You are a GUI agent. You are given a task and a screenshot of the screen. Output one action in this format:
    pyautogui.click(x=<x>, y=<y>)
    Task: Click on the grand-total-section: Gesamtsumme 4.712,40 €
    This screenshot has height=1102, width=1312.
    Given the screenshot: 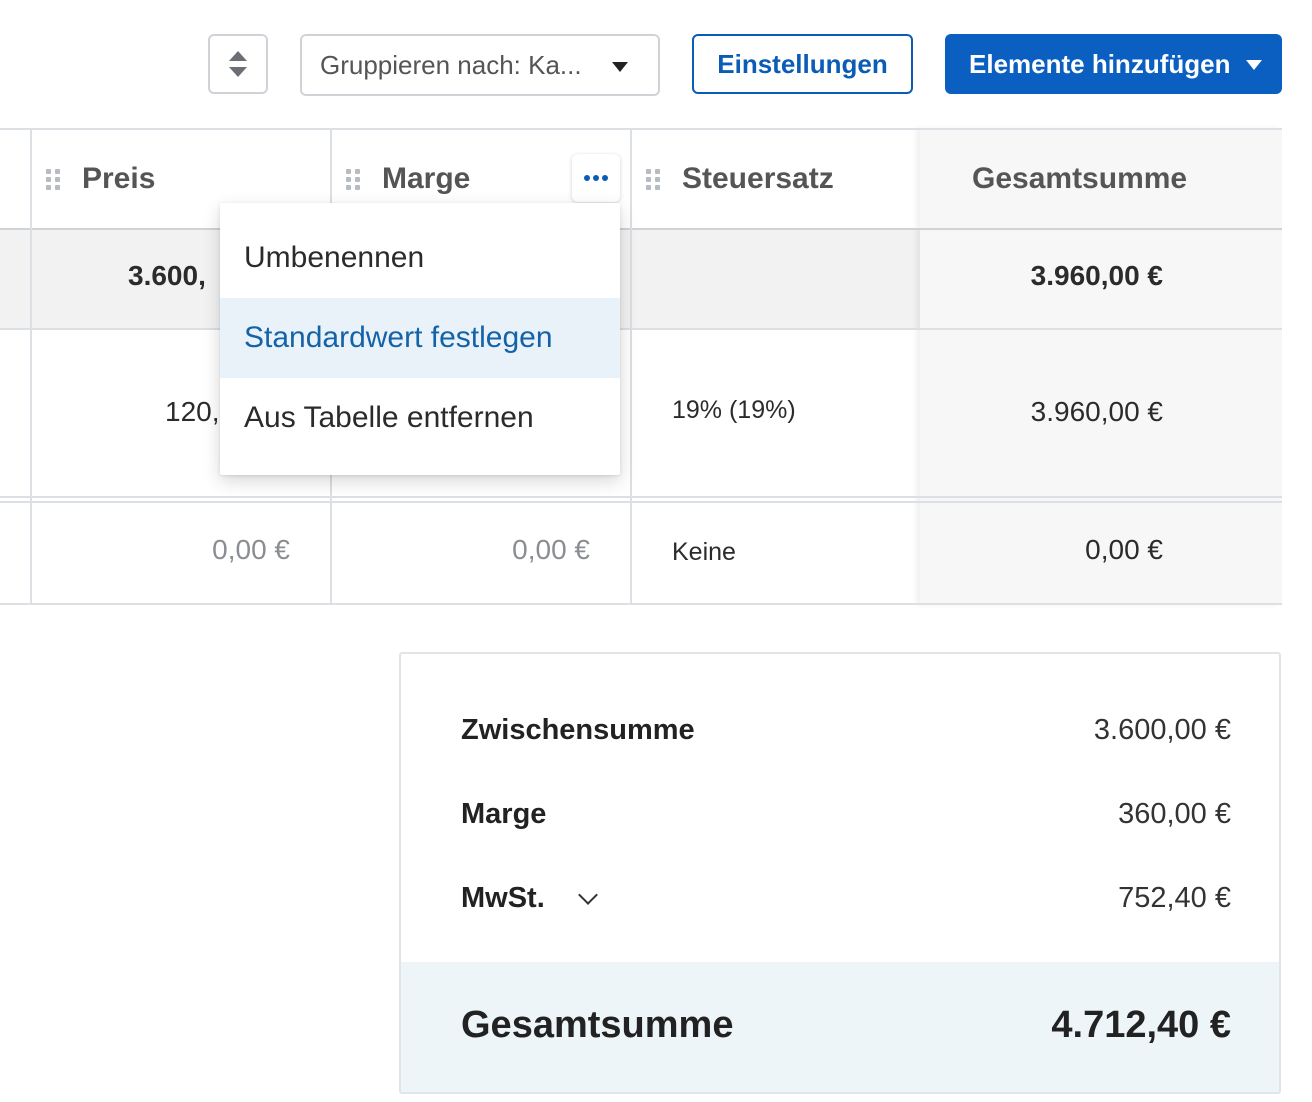 What is the action you would take?
    pyautogui.click(x=840, y=1027)
    